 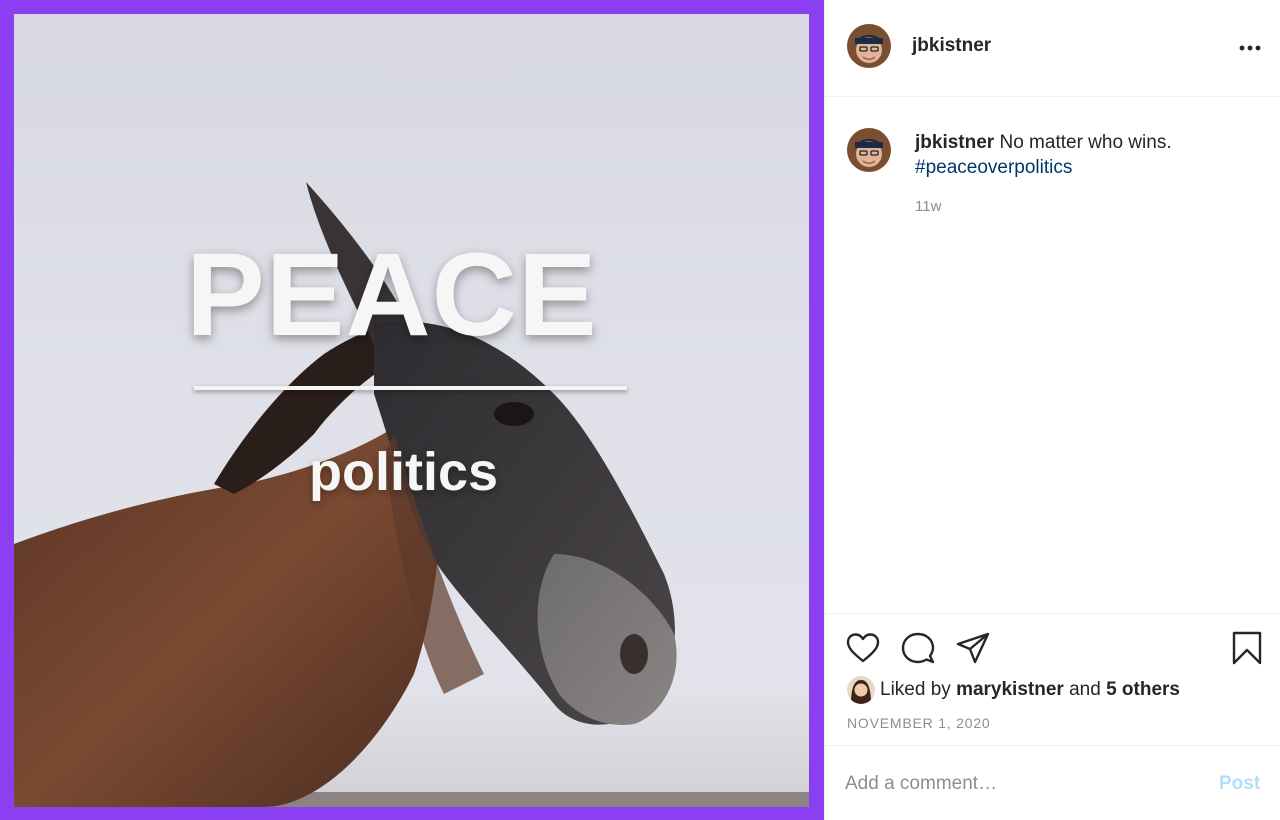 I want to click on caption-hashtag: #peaceoverpolitics, so click(x=993, y=167).